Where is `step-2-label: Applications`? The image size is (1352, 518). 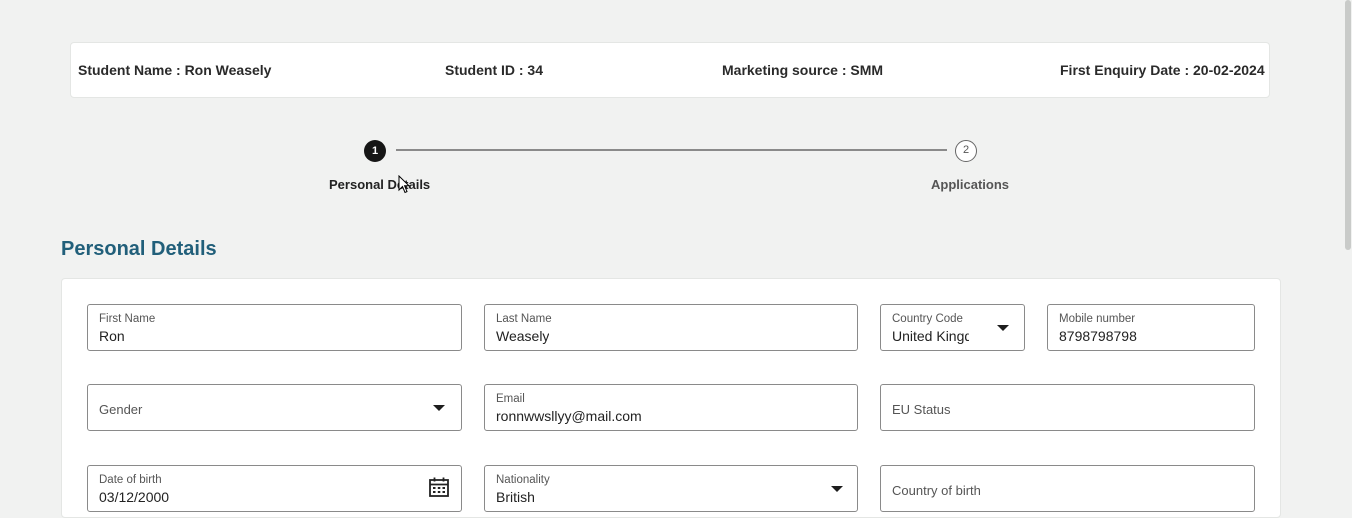
step-2-label: Applications is located at coordinates (970, 184).